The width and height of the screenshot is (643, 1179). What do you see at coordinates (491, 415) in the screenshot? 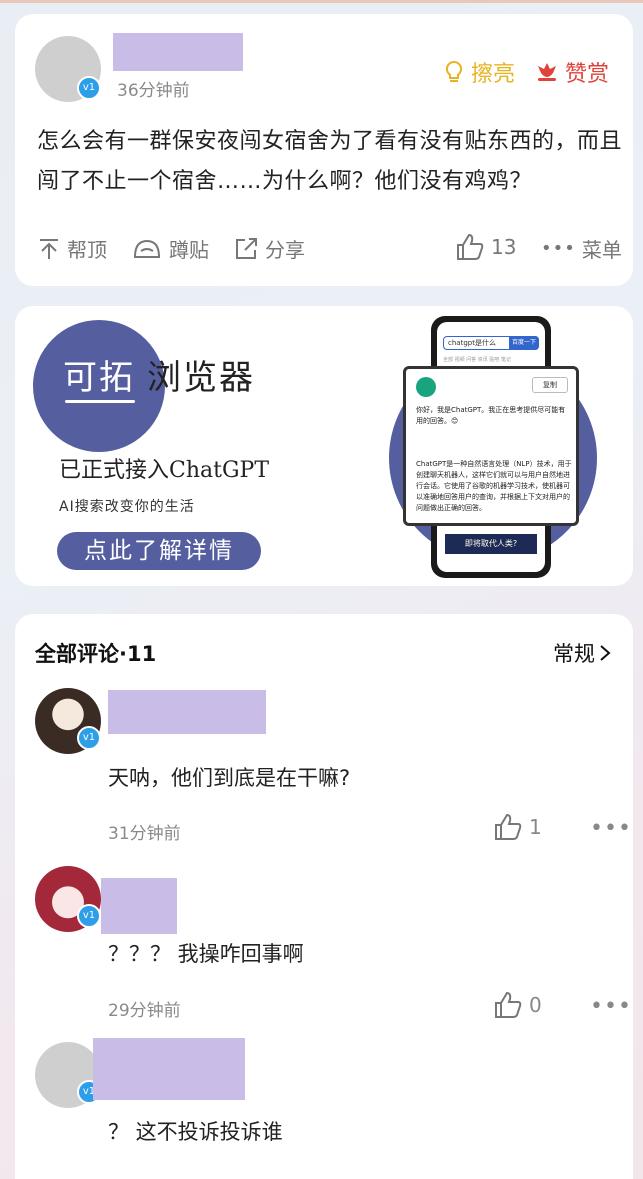
I see `popup-greeting: 你好，我是ChatGPT。我正在思考提供尽可能有用的回答。😊` at bounding box center [491, 415].